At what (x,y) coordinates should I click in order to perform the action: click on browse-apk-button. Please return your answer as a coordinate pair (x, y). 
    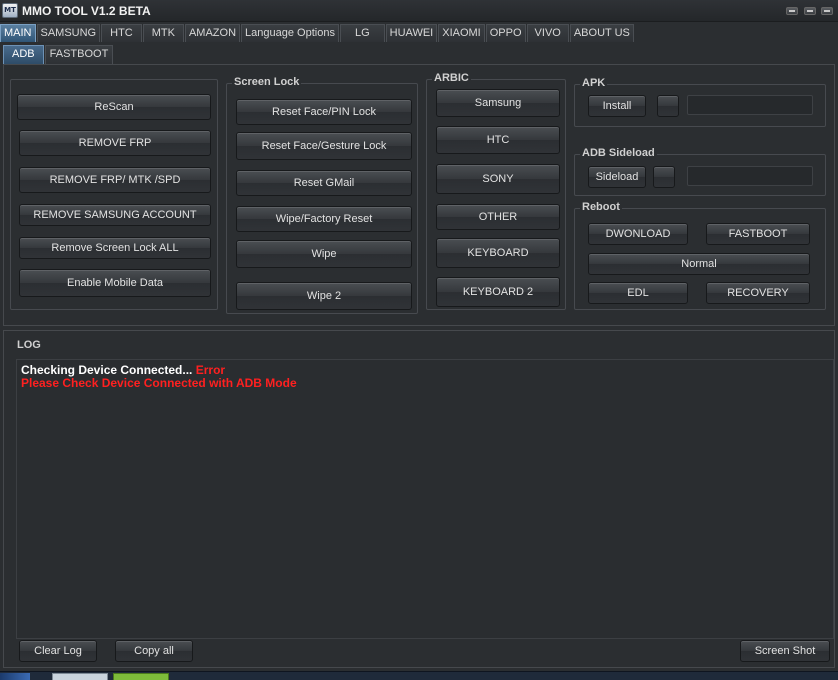
    Looking at the image, I should click on (668, 106).